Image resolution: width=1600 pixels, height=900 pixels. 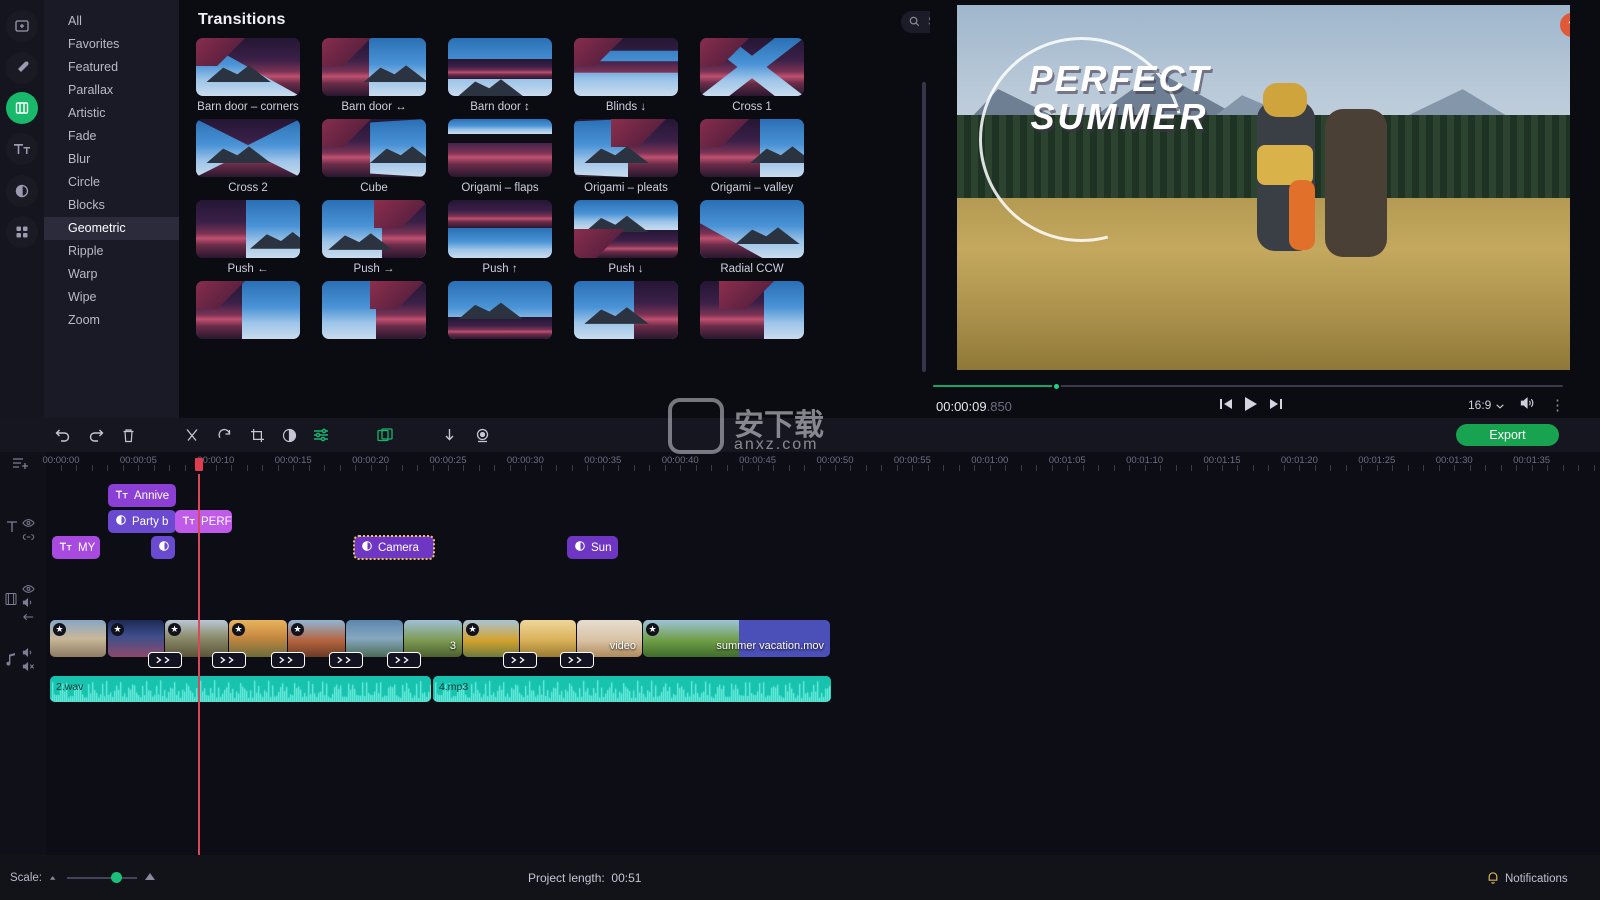 I want to click on category-item-warp: Warp, so click(x=111, y=274).